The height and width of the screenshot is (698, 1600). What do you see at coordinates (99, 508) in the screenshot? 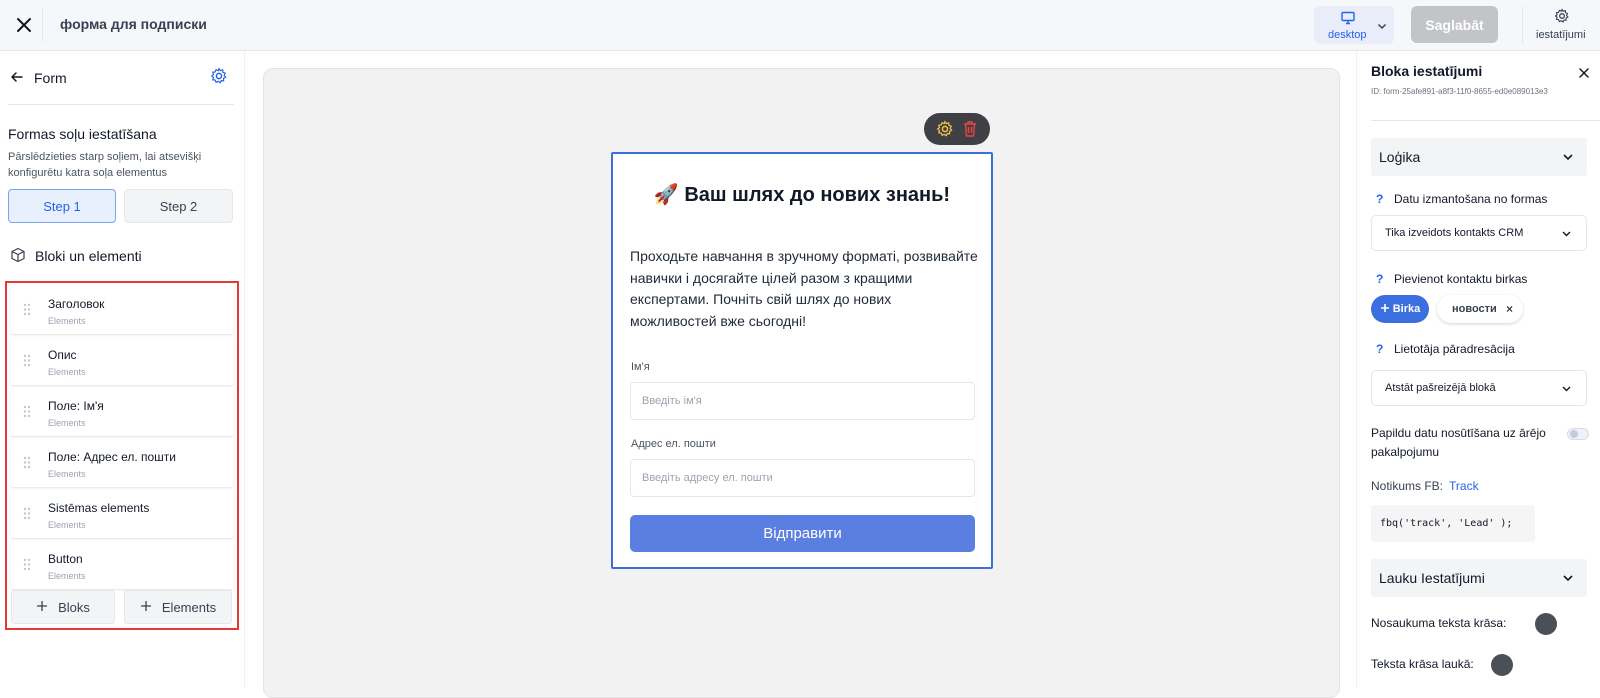
I see `block-name: Sistēmas elements` at bounding box center [99, 508].